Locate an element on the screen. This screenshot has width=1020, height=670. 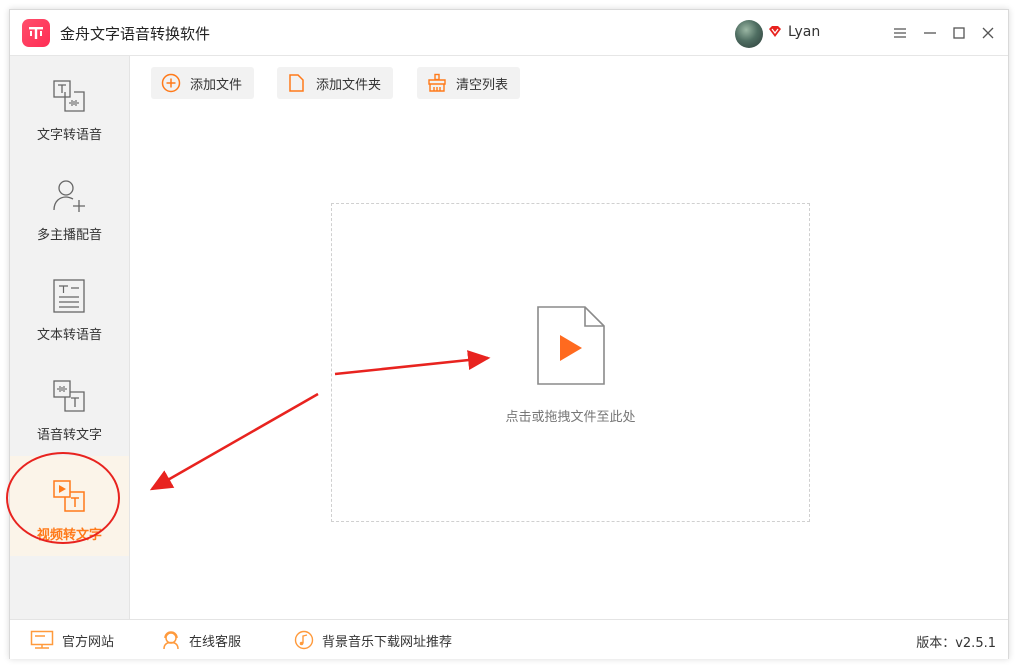
website-label: 官方网站 is located at coordinates (88, 642).